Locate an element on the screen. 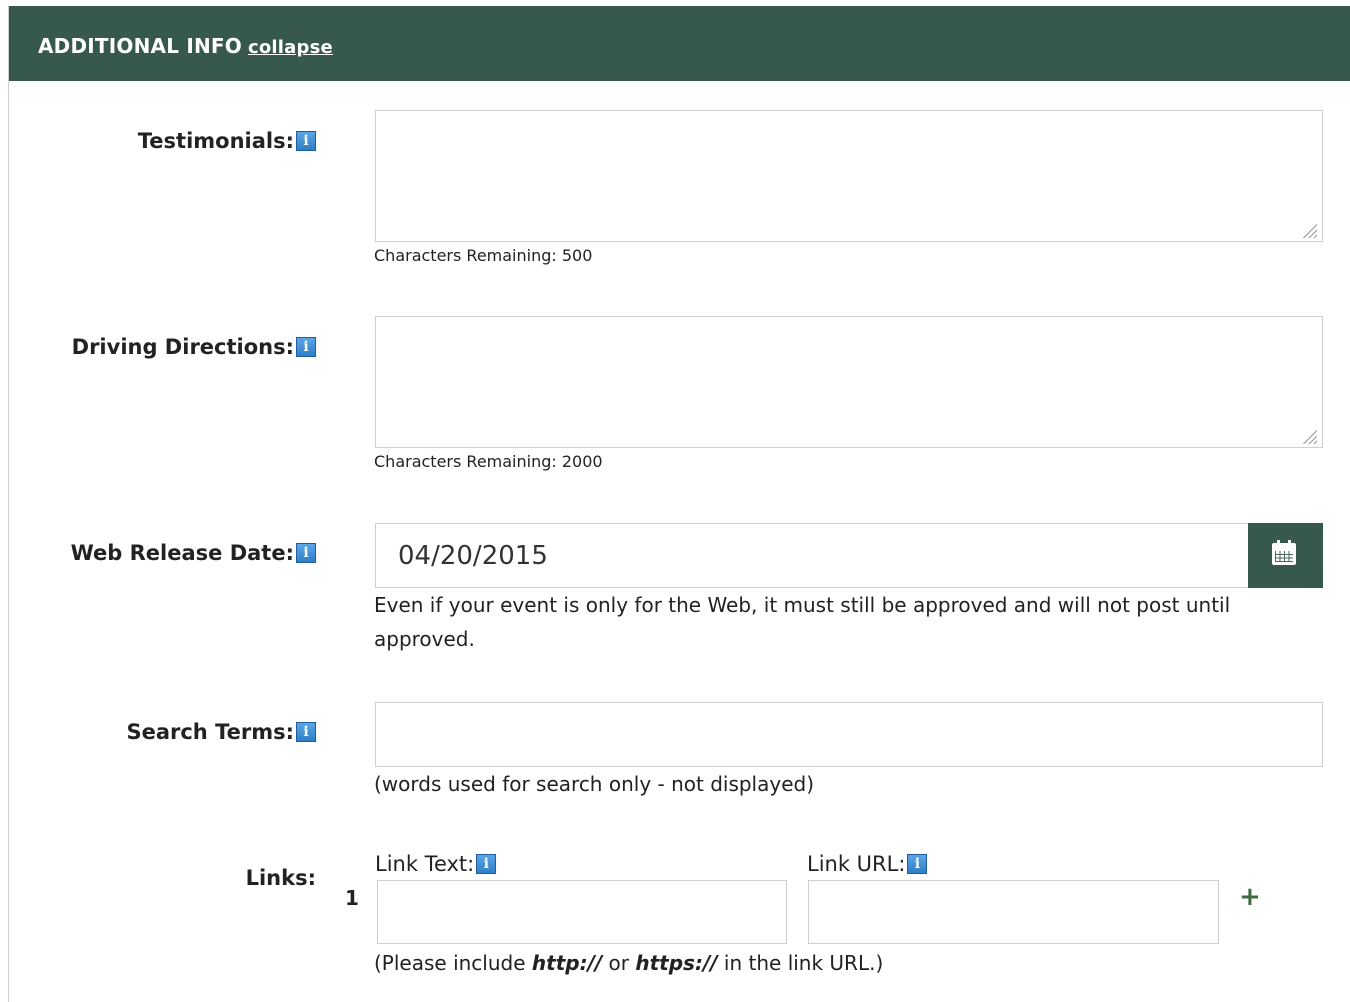 The width and height of the screenshot is (1350, 1002). calendar-icon is located at coordinates (1284, 552).